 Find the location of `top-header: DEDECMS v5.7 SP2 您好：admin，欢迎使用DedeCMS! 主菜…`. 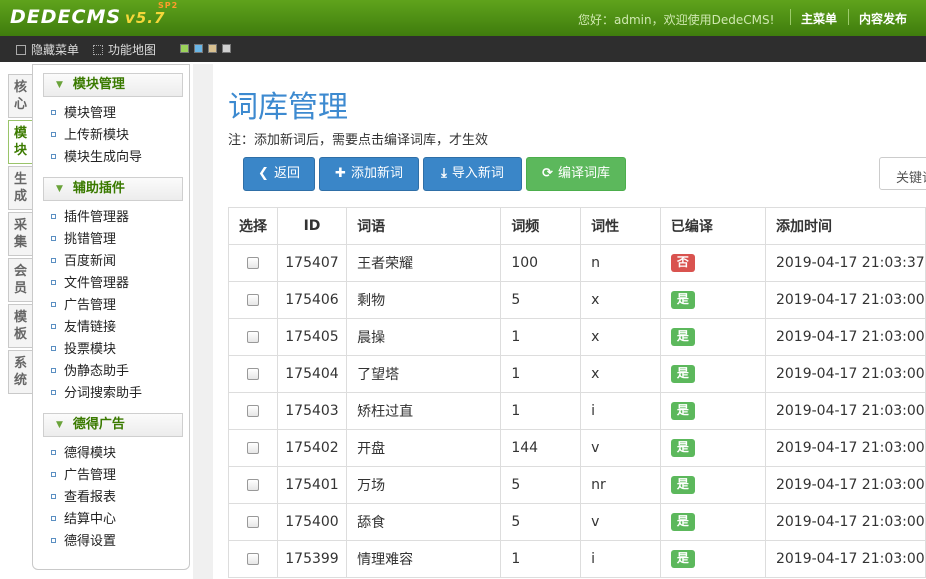

top-header: DEDECMS v5.7 SP2 您好：admin，欢迎使用DedeCMS! 主菜… is located at coordinates (463, 18).